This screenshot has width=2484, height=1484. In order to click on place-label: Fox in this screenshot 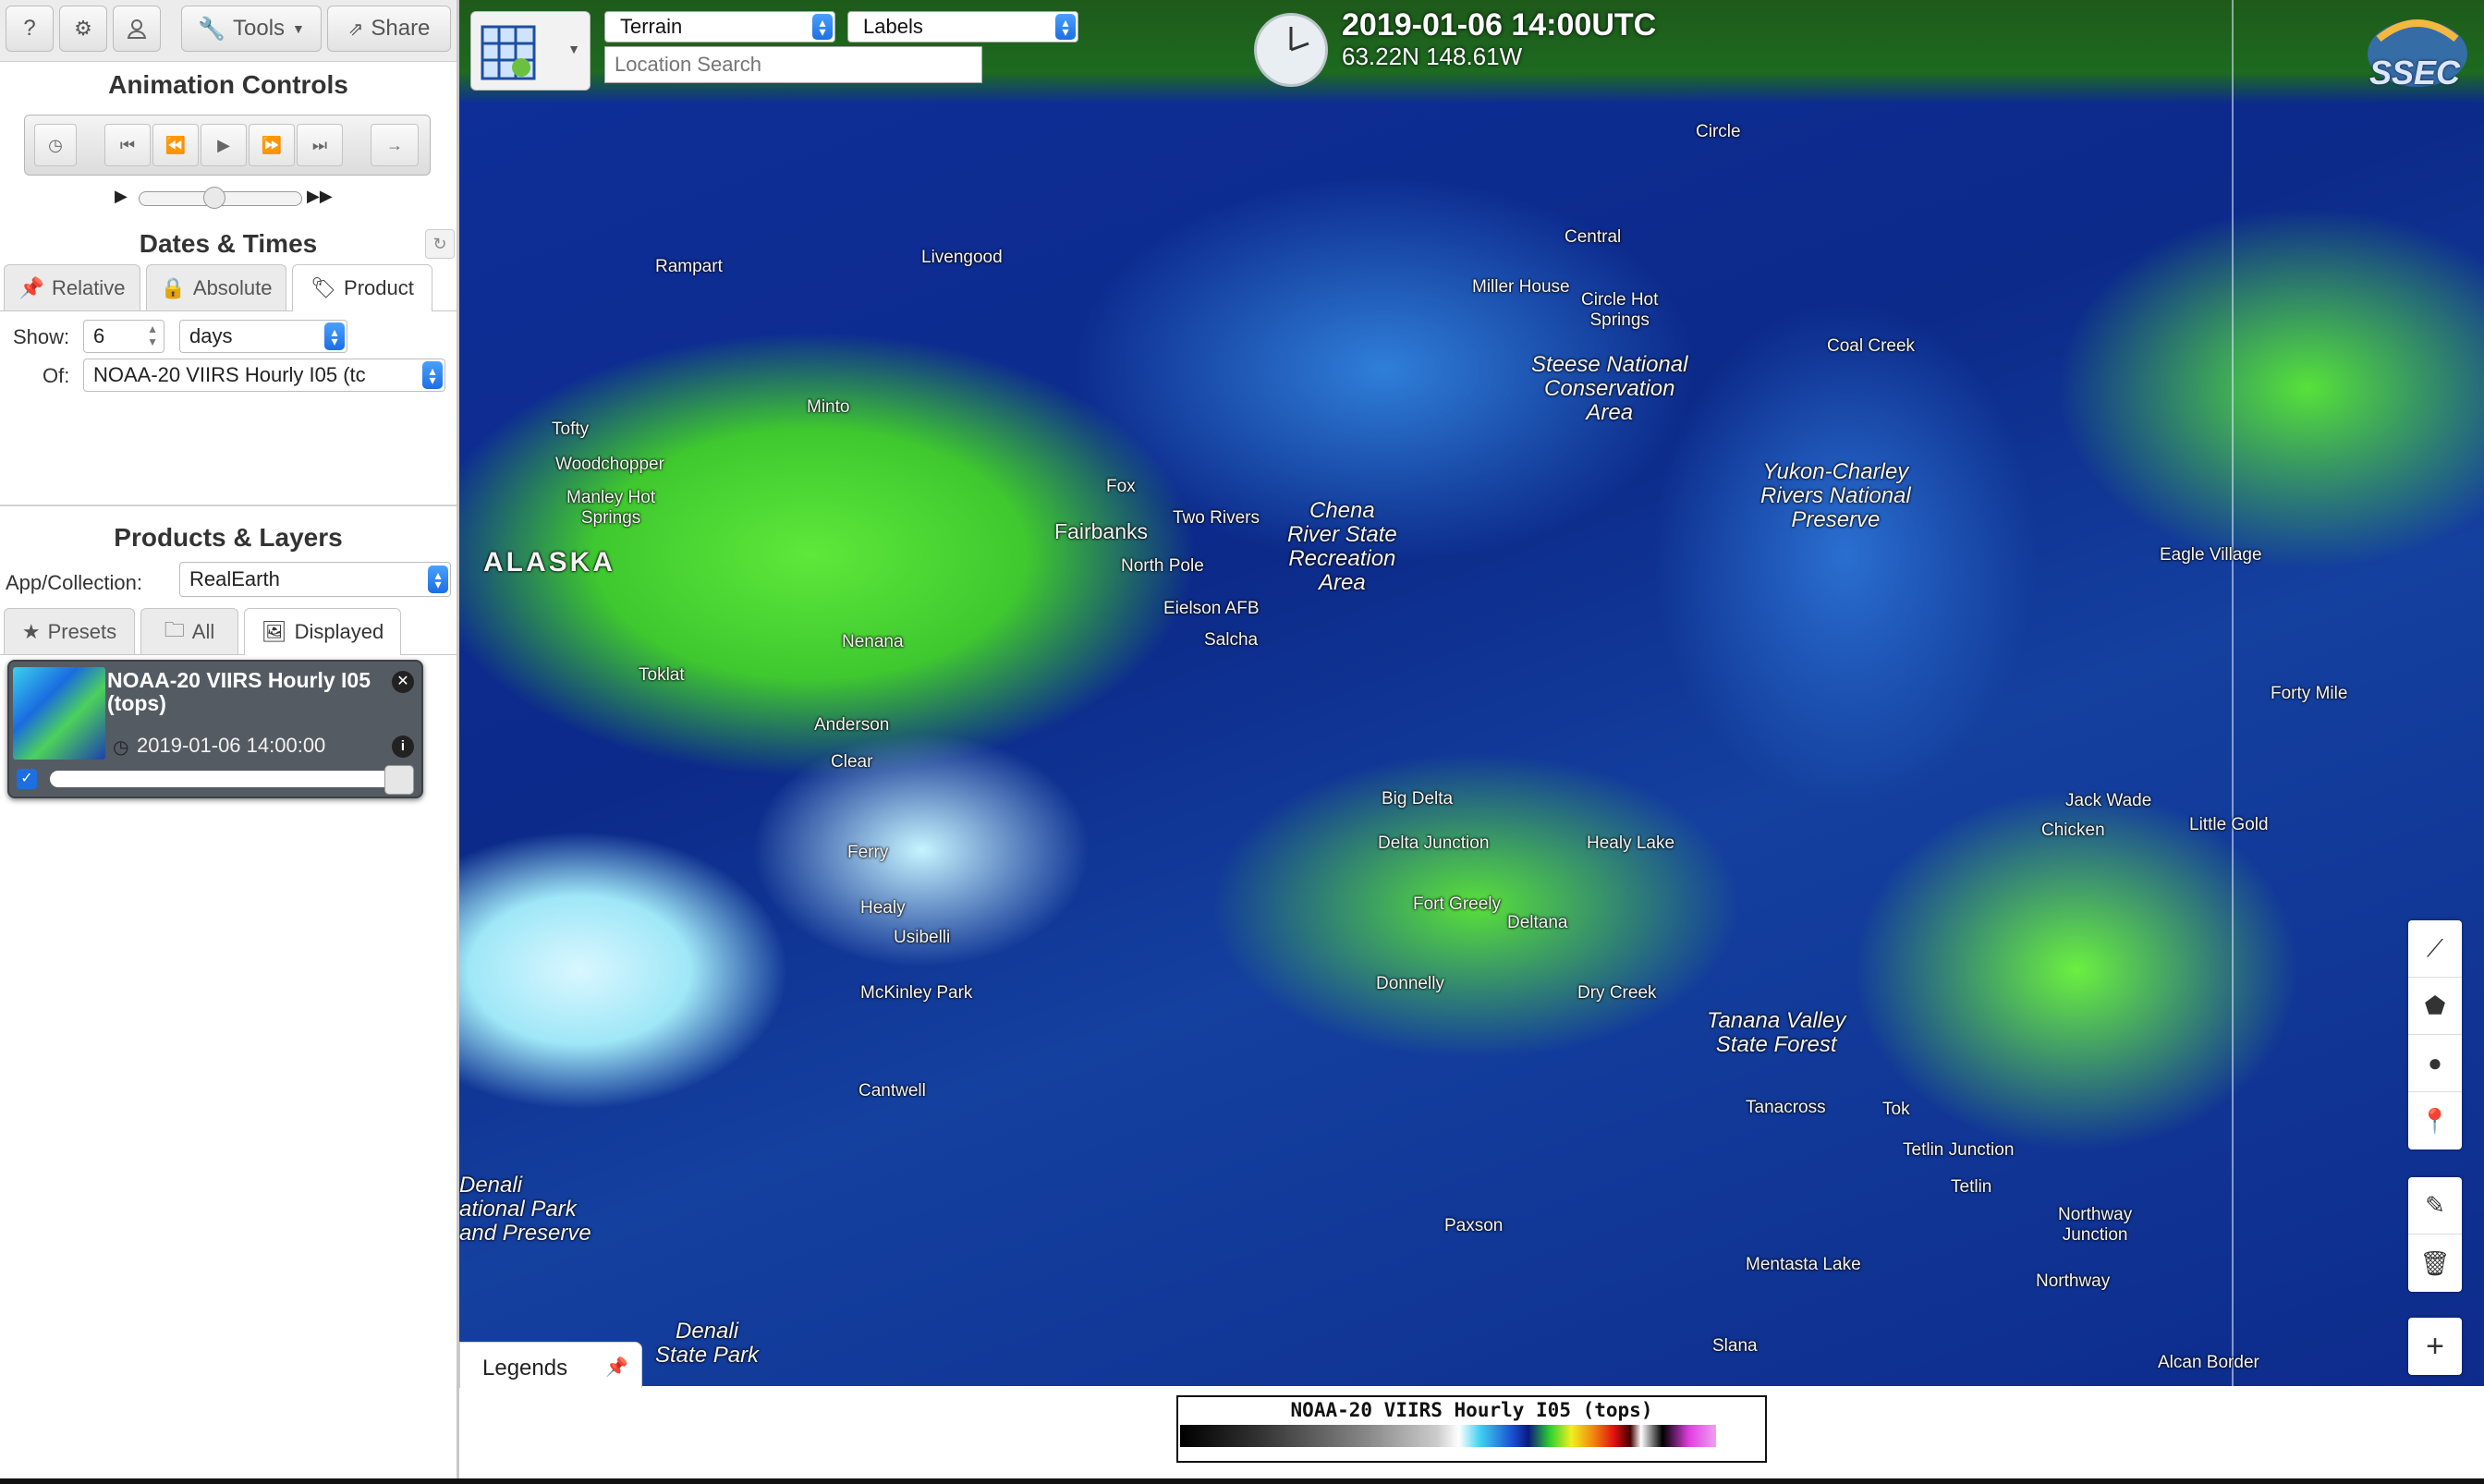, I will do `click(1121, 486)`.